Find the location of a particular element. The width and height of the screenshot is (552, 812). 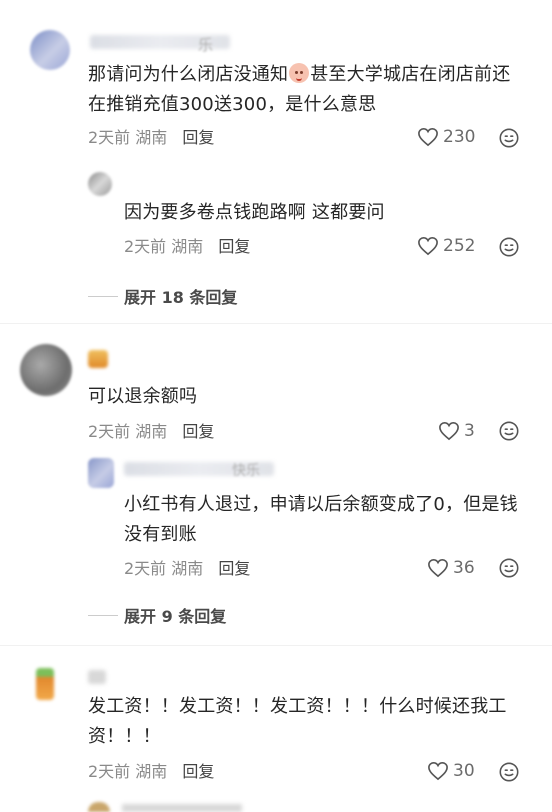

next-comment-username-partial is located at coordinates (182, 808).